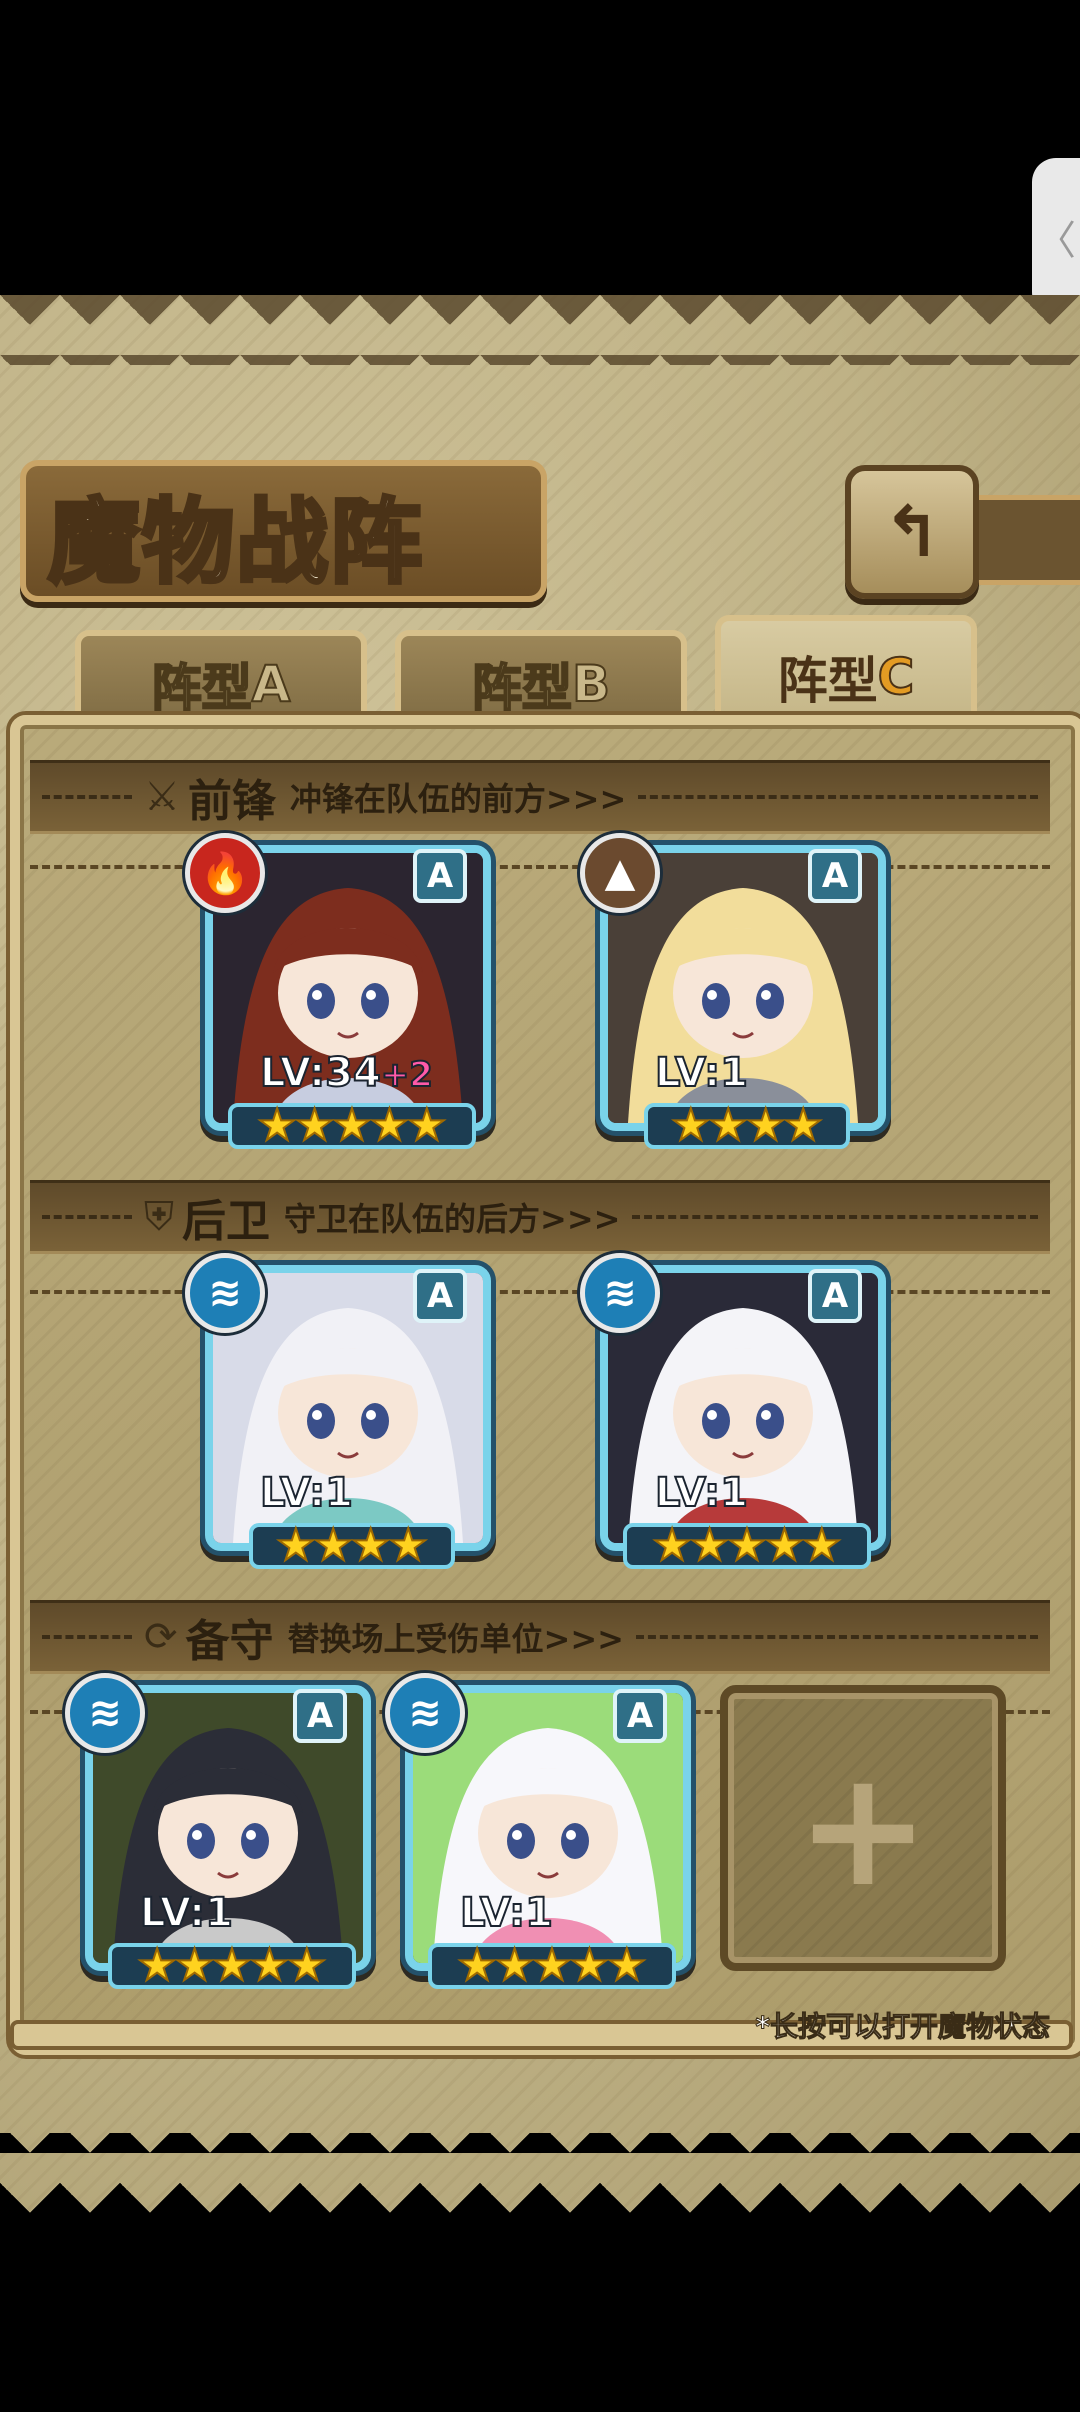 Image resolution: width=1080 pixels, height=2412 pixels. I want to click on torn-edge-top, so click(540, 330).